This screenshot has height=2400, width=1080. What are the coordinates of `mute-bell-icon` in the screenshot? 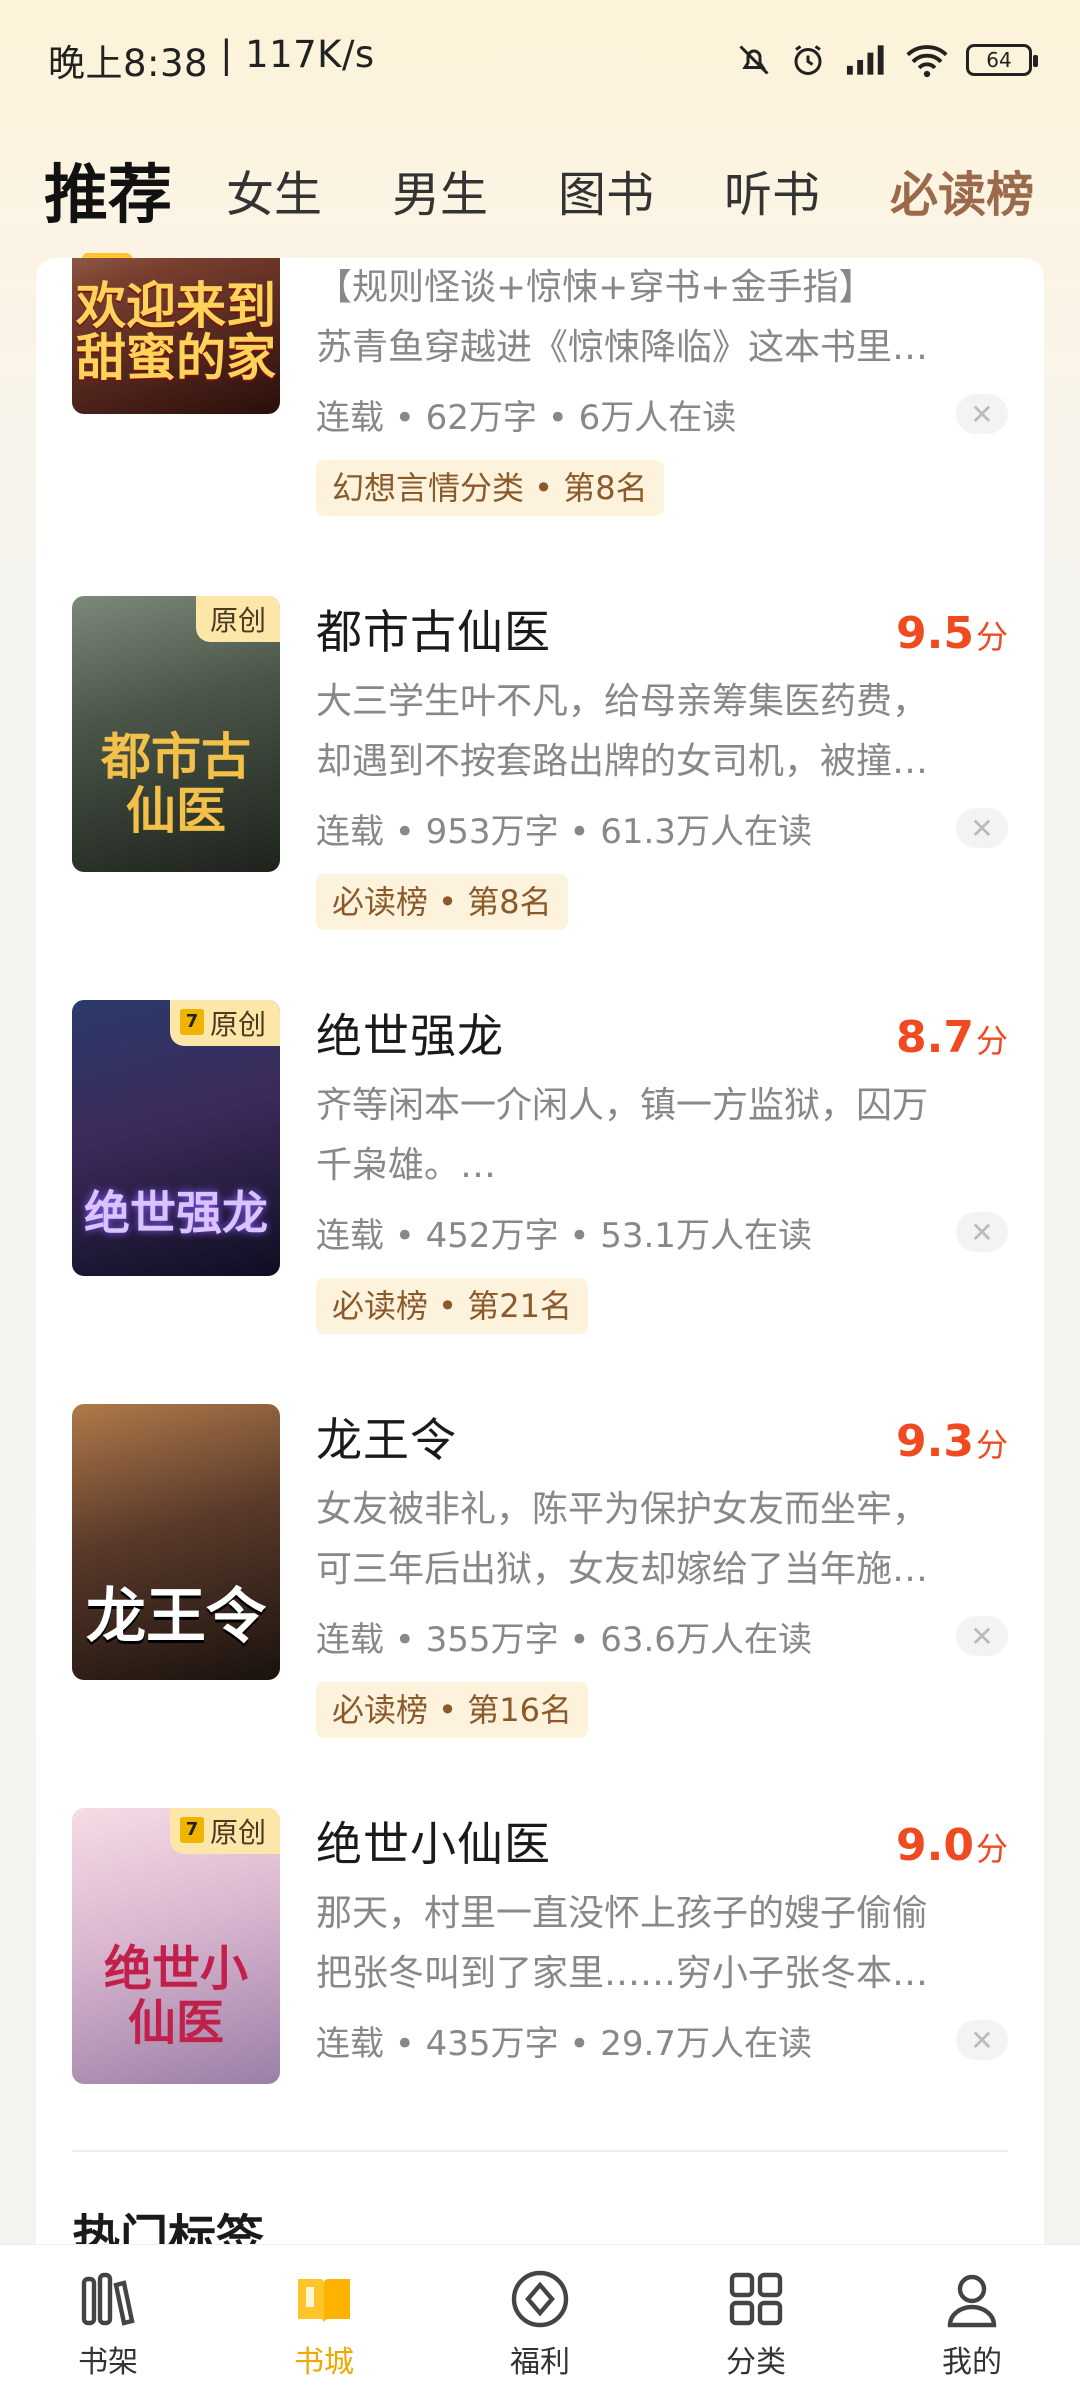 It's located at (754, 60).